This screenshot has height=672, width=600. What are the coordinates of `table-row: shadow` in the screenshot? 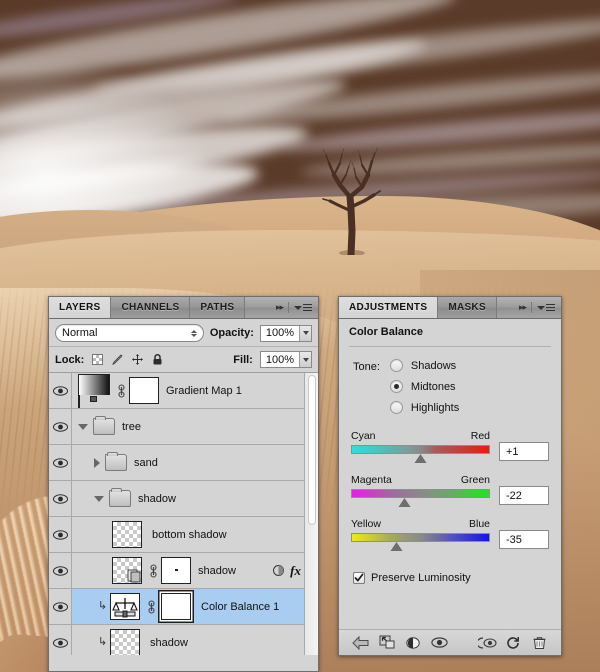 It's located at (183, 499).